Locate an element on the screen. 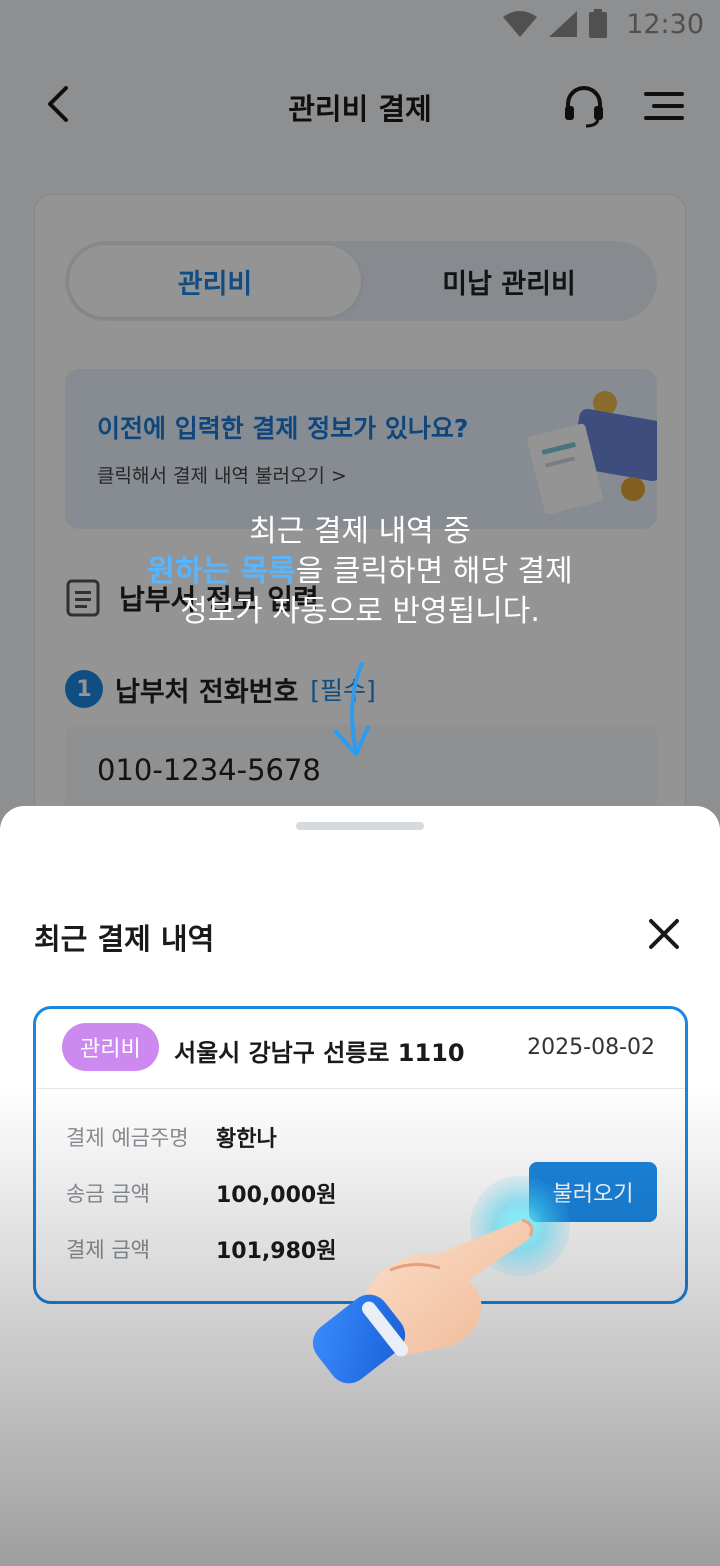 The image size is (720, 1566). detail-row: 결제 예금주명 황한나 is located at coordinates (171, 1137).